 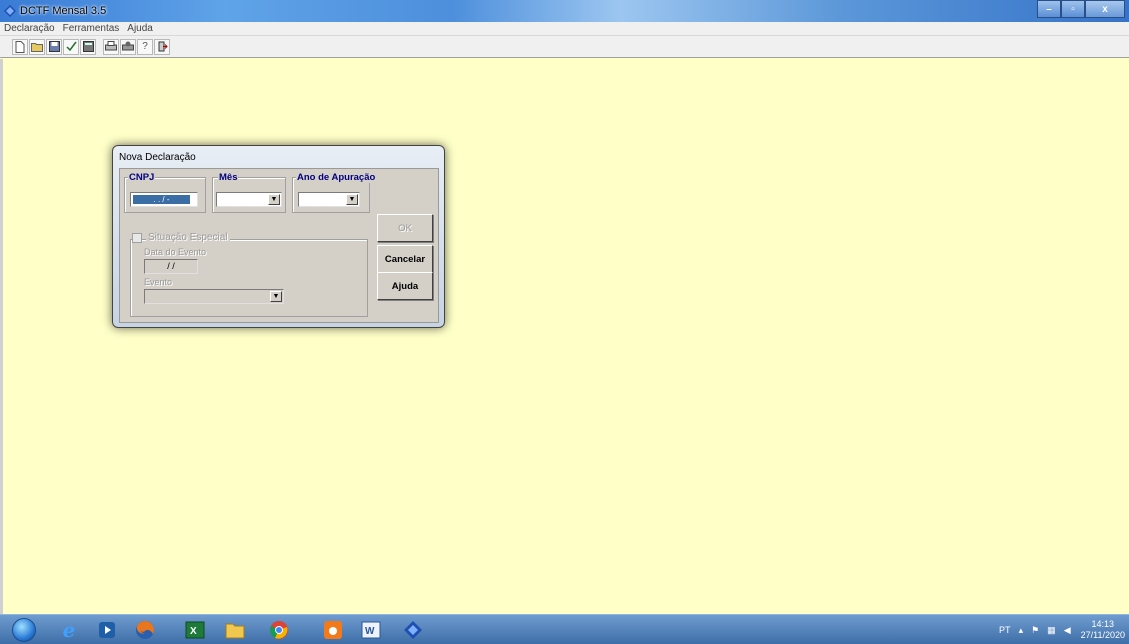 I want to click on window-title: DCTF Mensal 3.5, so click(x=63, y=11).